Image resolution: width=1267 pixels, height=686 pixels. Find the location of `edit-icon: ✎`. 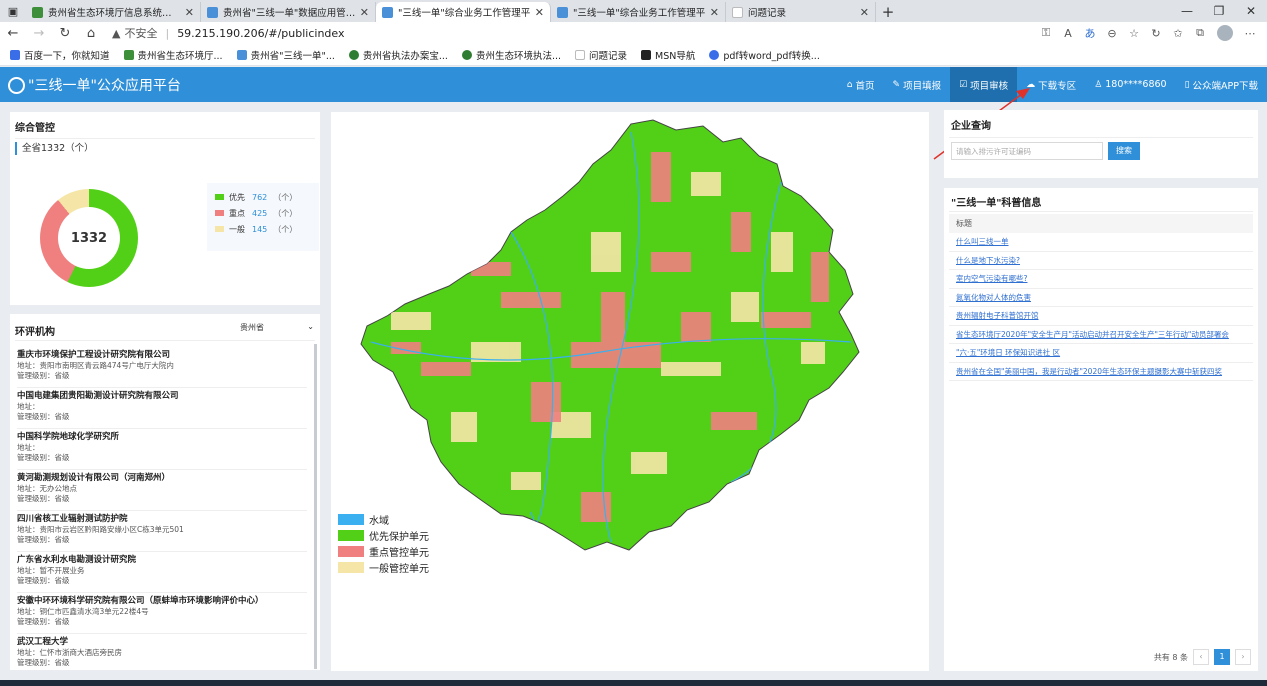

edit-icon: ✎ is located at coordinates (896, 84).